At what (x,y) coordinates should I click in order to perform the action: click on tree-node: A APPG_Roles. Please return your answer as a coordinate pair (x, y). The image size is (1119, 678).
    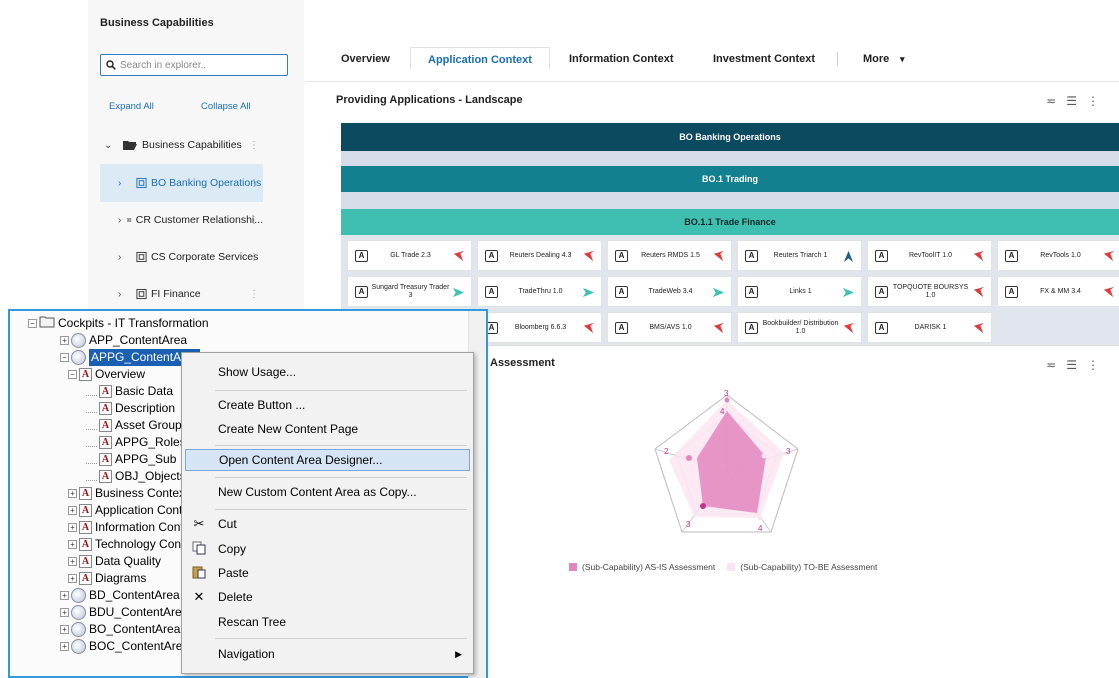
    Looking at the image, I should click on (136, 442).